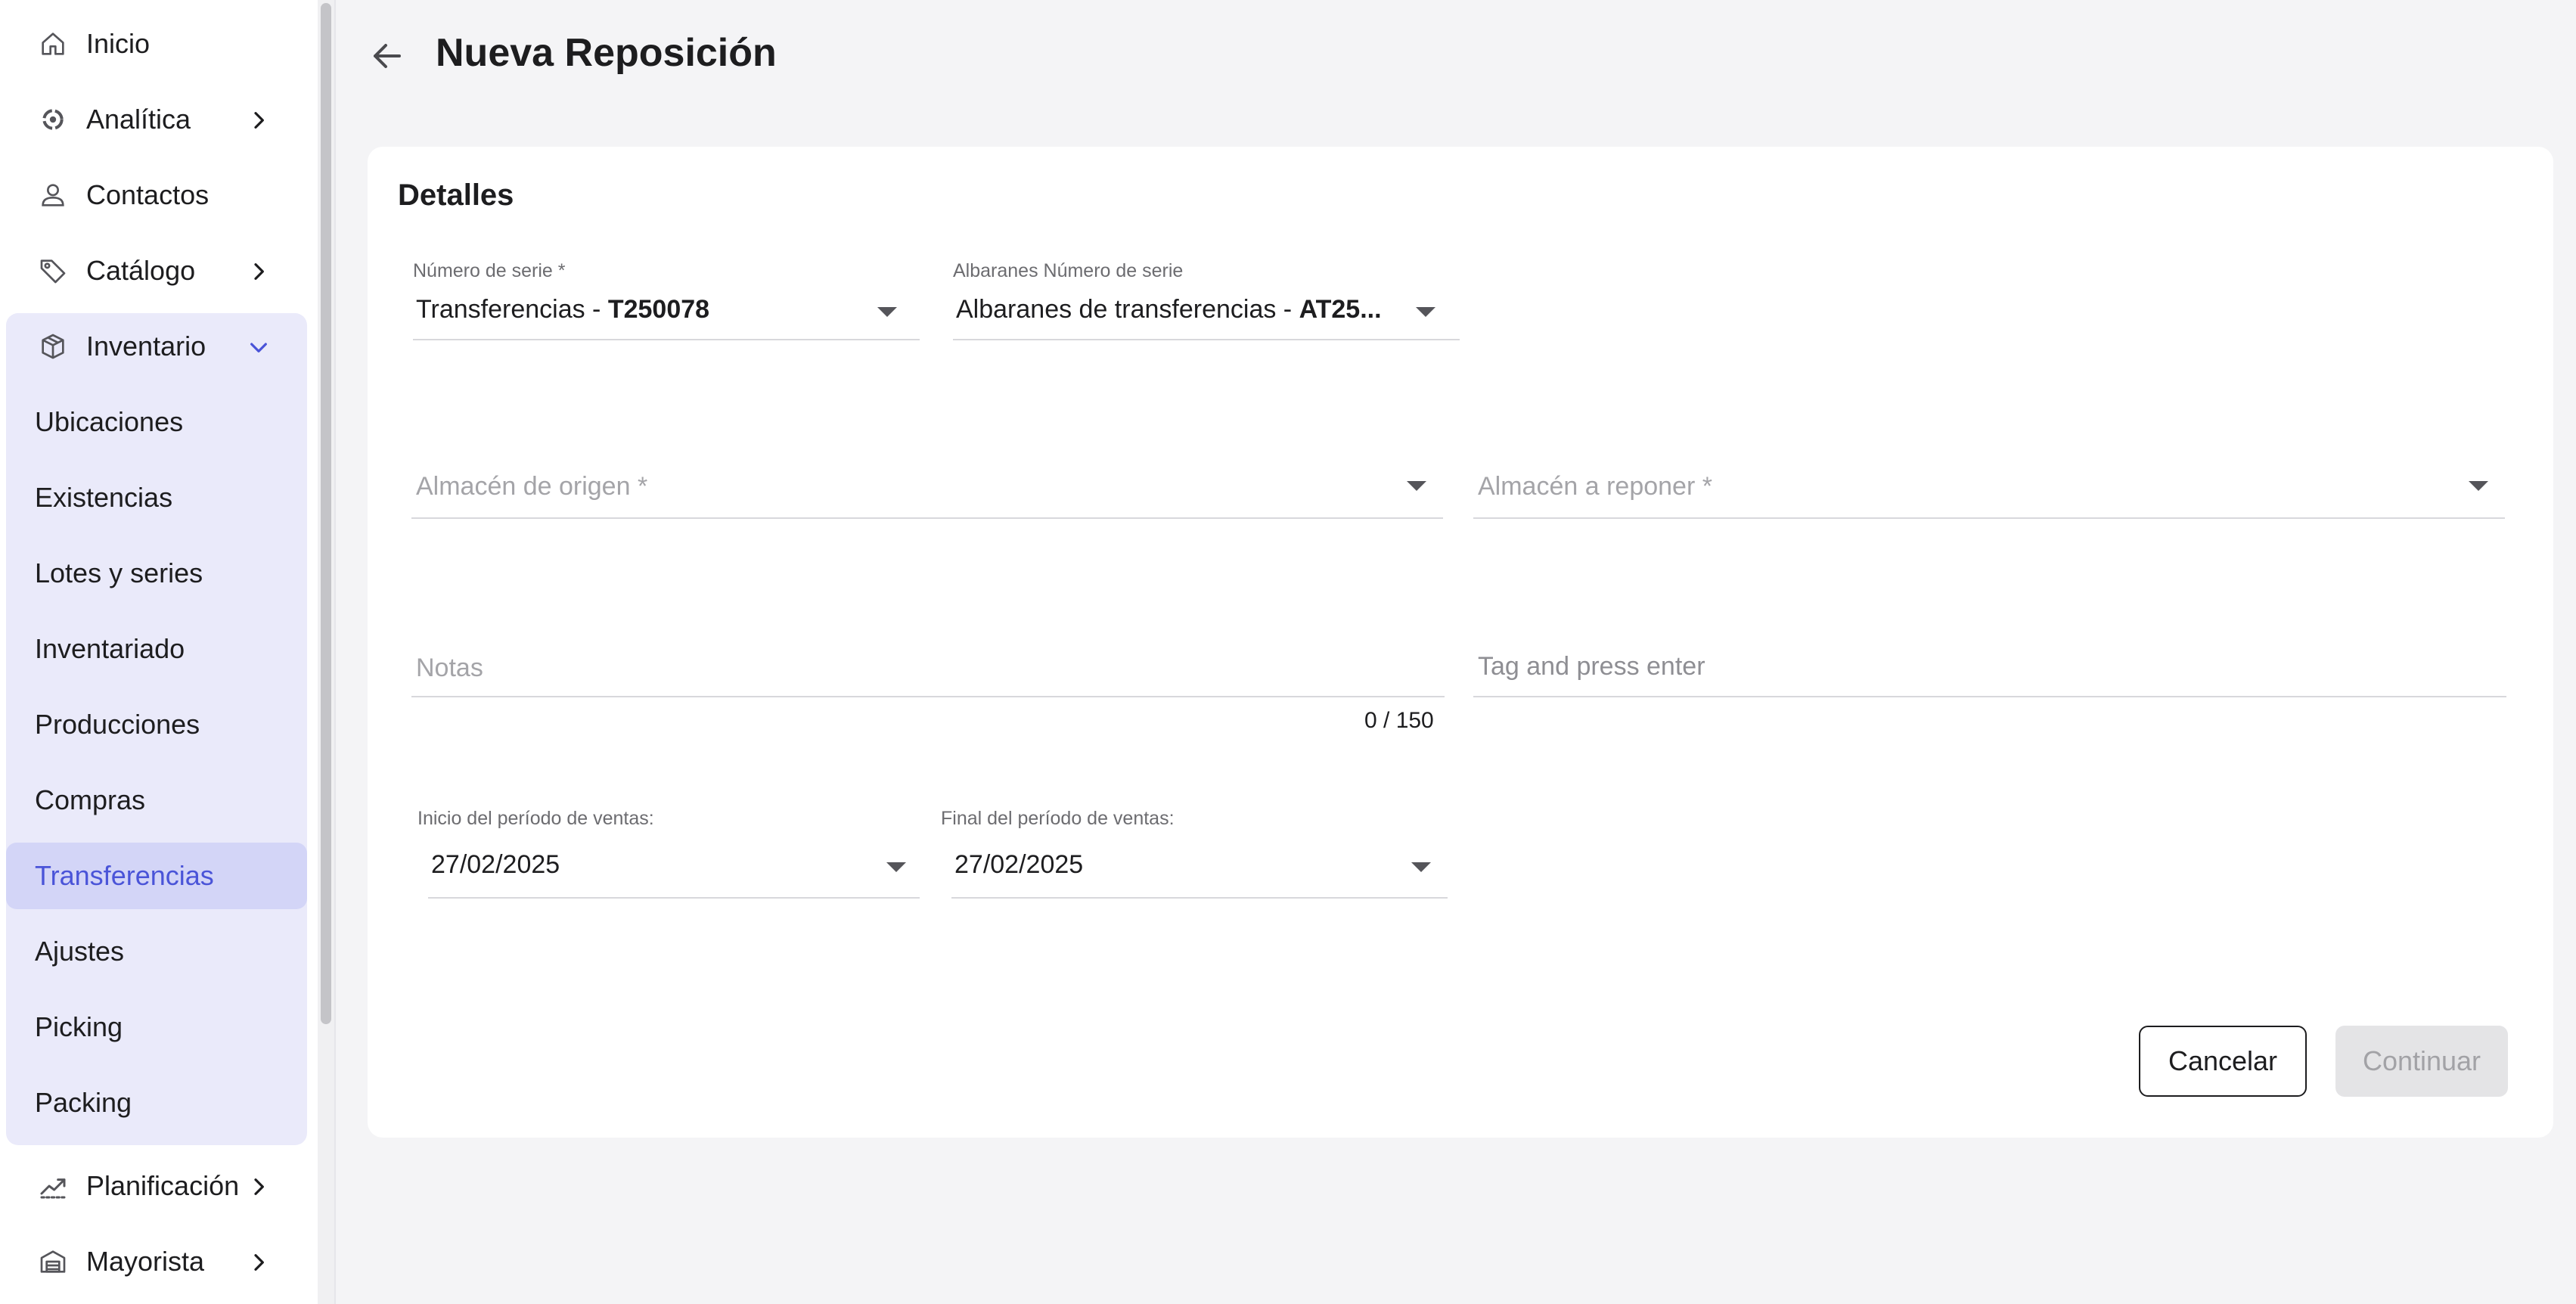 The width and height of the screenshot is (2576, 1304). I want to click on final-periodo-value: 27/02/2025, so click(1019, 865).